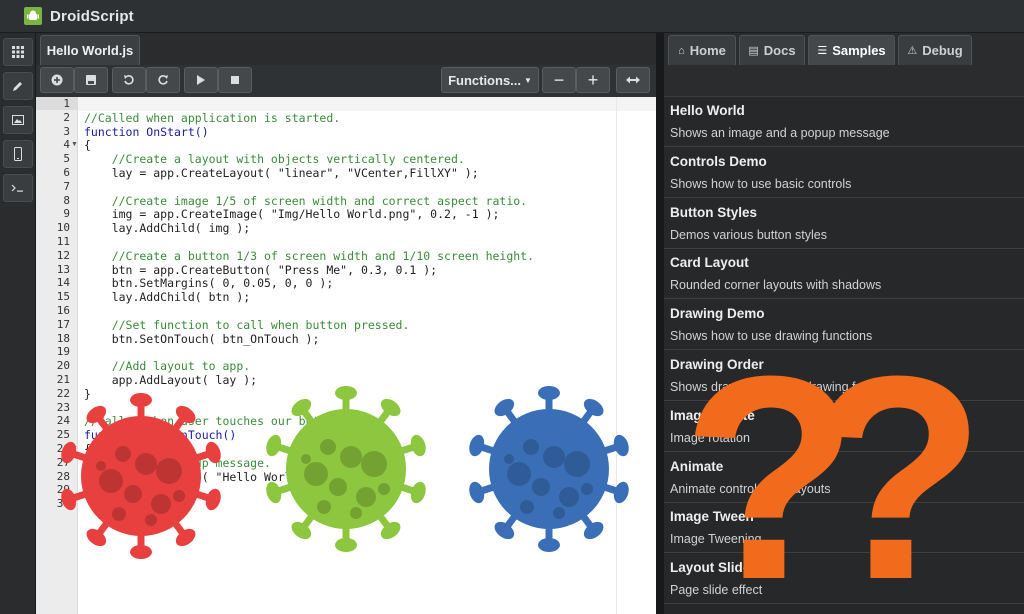  Describe the element at coordinates (63, 228) in the screenshot. I see `line-number: 10` at that location.